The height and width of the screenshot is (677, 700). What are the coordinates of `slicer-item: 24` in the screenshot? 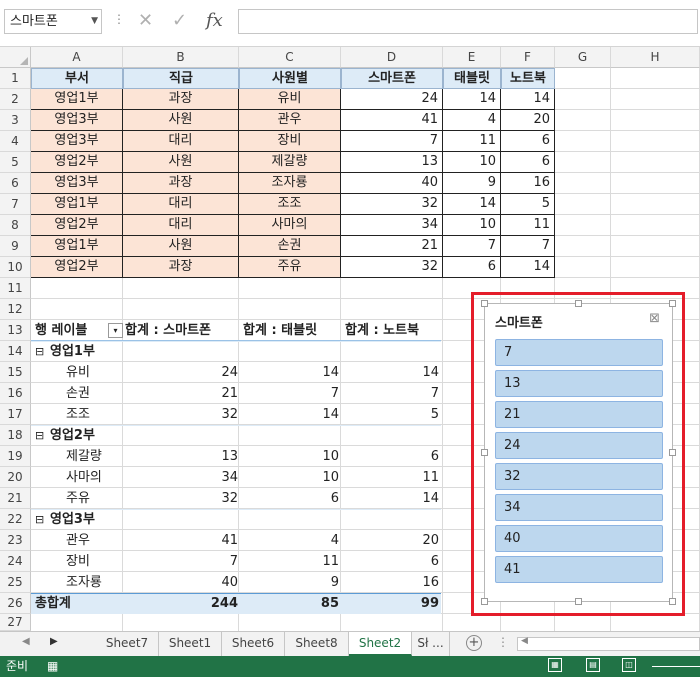 It's located at (579, 445).